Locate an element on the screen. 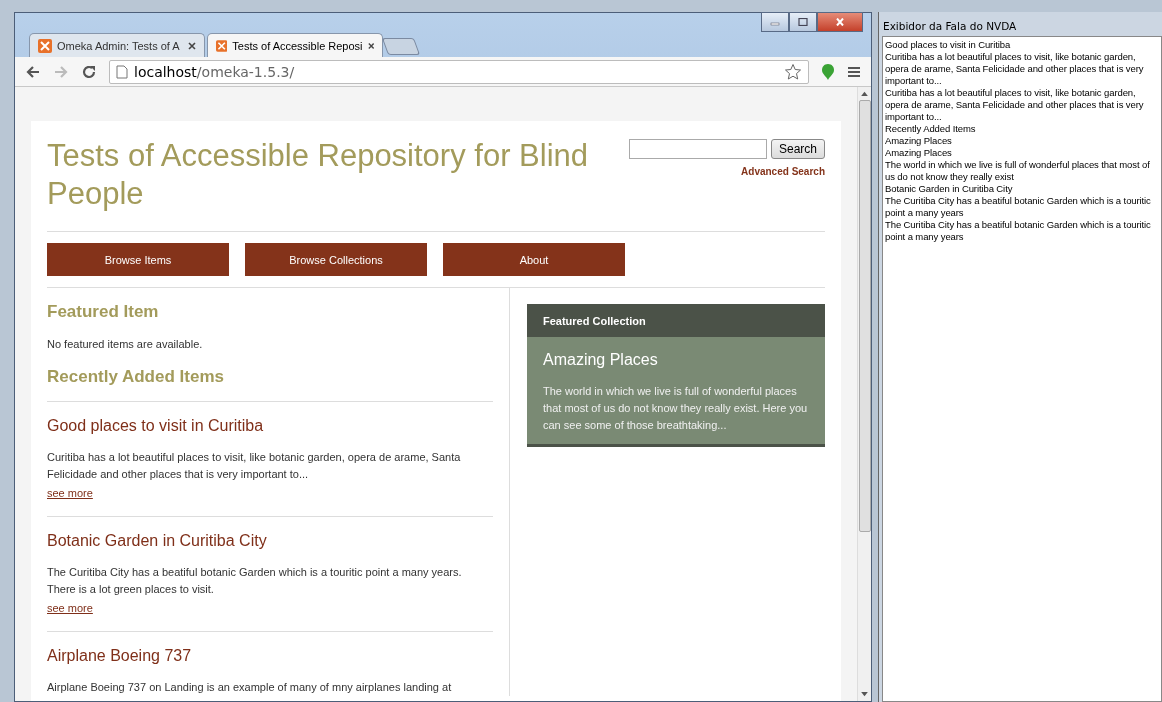 The width and height of the screenshot is (1162, 702). new-tab-button is located at coordinates (401, 46).